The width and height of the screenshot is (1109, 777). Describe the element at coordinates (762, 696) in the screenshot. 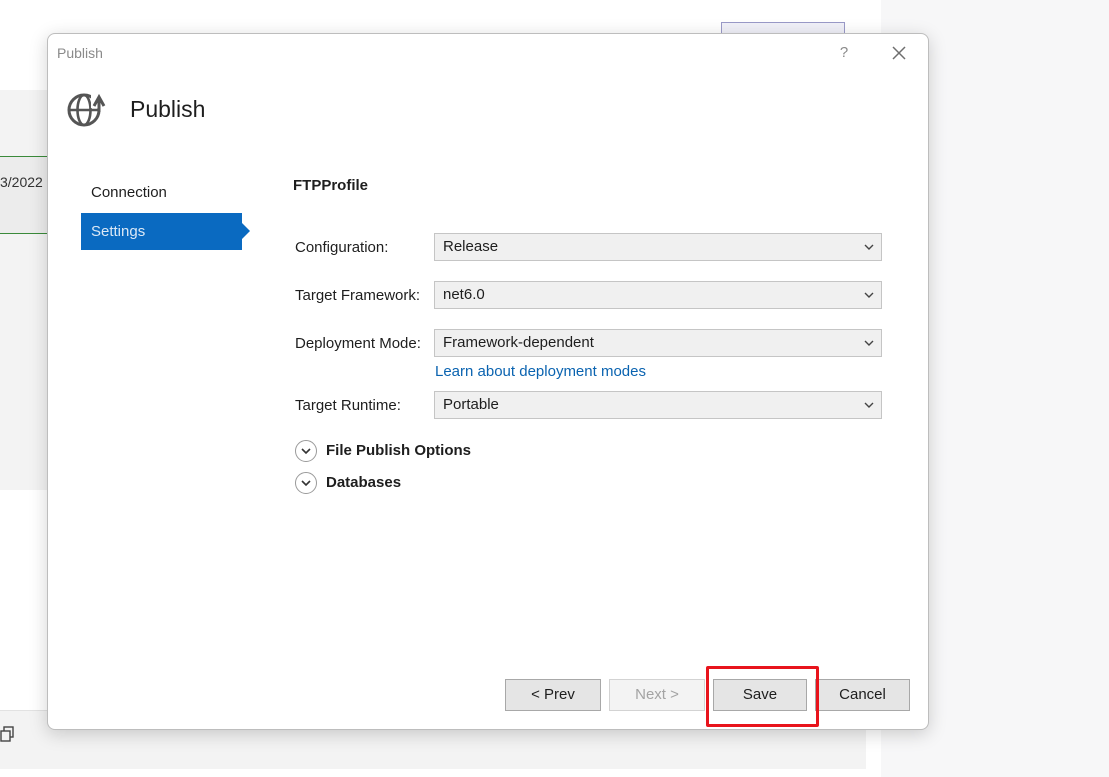

I see `save-highlight-box` at that location.